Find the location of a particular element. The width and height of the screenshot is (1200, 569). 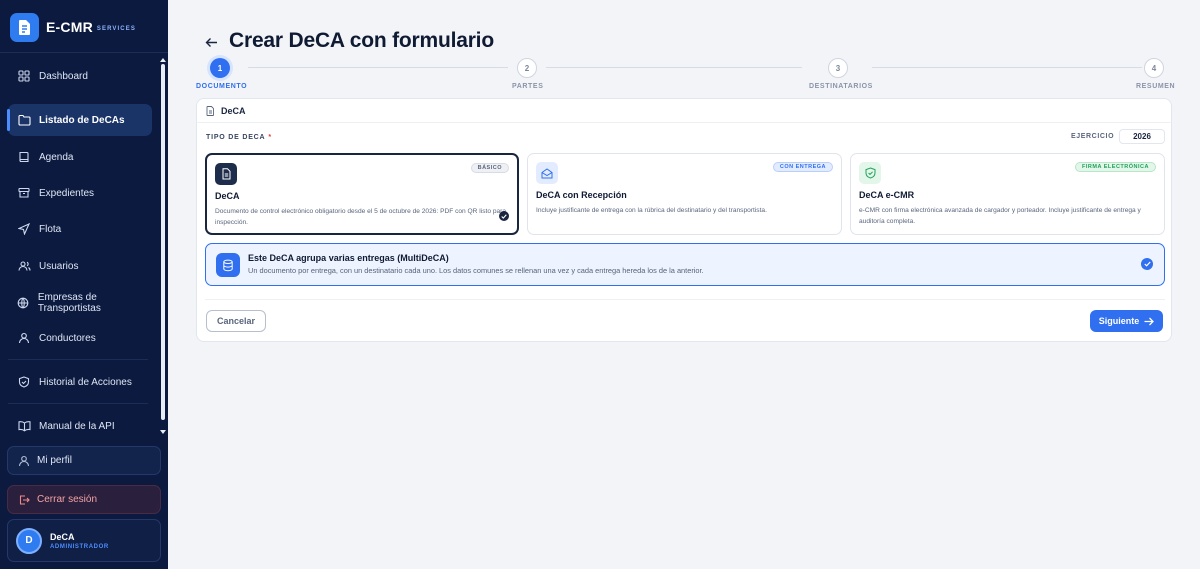

sidebar-item-conductores: Conductores is located at coordinates (80, 338).